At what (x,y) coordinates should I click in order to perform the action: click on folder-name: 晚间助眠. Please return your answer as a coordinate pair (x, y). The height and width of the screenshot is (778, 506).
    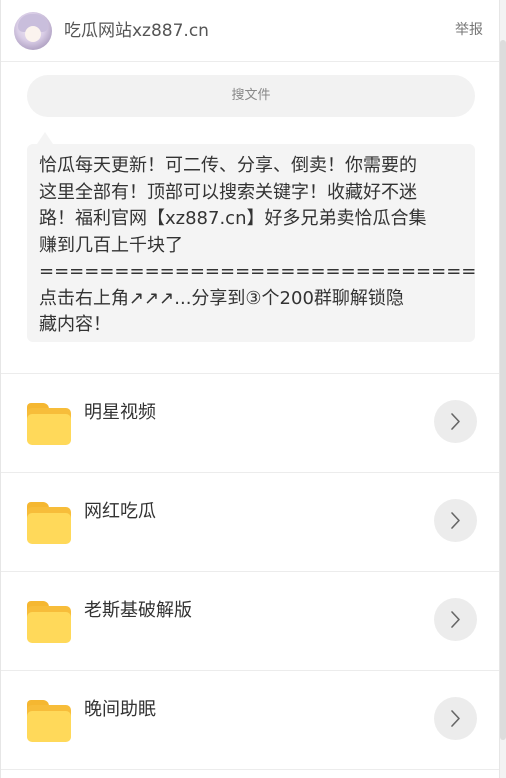
    Looking at the image, I should click on (120, 709).